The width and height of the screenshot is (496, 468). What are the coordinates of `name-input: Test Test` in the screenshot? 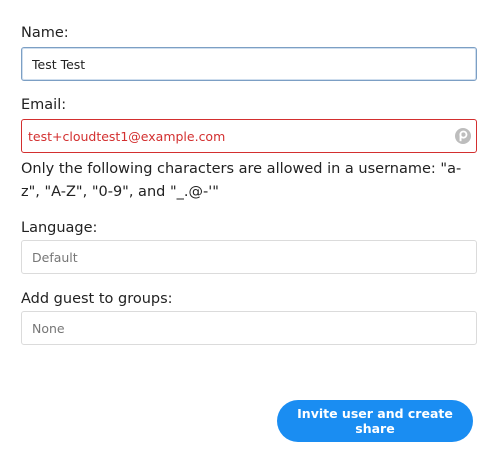 It's located at (249, 64).